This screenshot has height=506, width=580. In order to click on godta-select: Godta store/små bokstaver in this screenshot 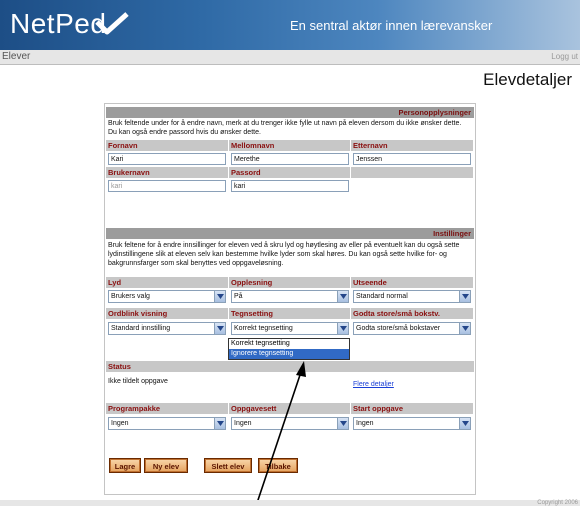, I will do `click(412, 328)`.